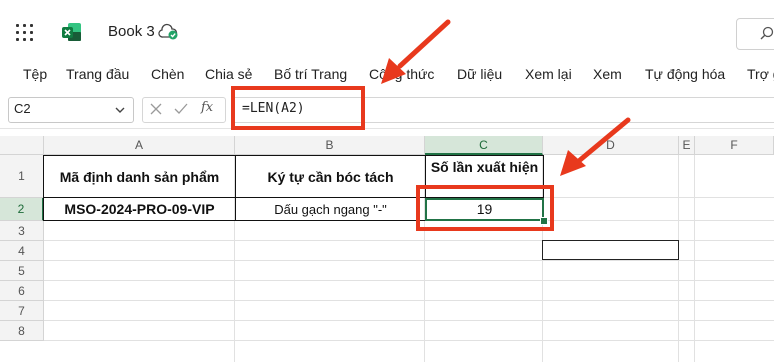 This screenshot has width=774, height=362. What do you see at coordinates (595, 146) in the screenshot?
I see `annotation-arrow-cell` at bounding box center [595, 146].